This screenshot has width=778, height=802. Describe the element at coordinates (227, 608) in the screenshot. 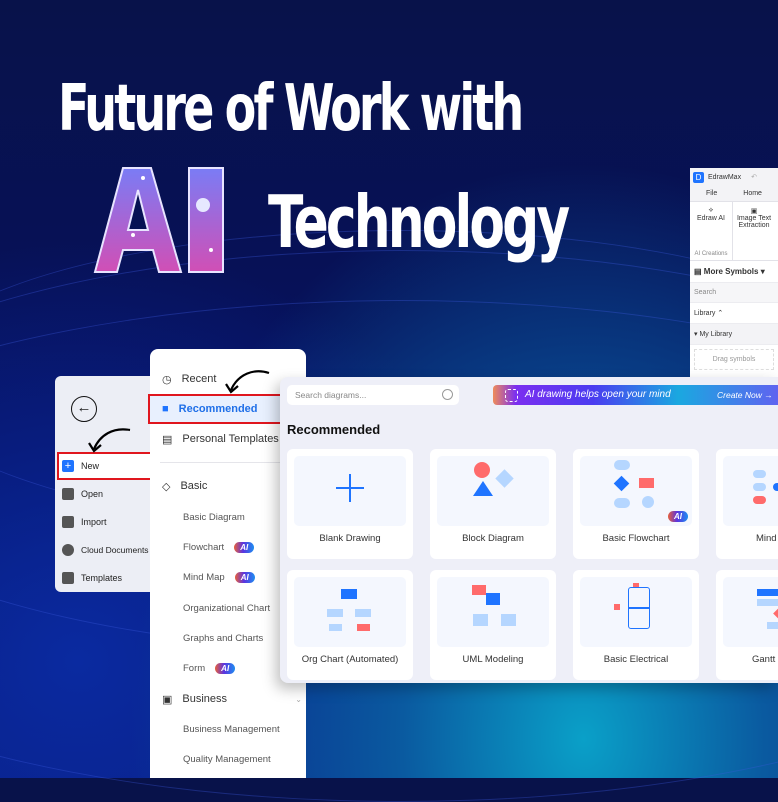

I see `subcategory-label: Organizational Chart` at that location.